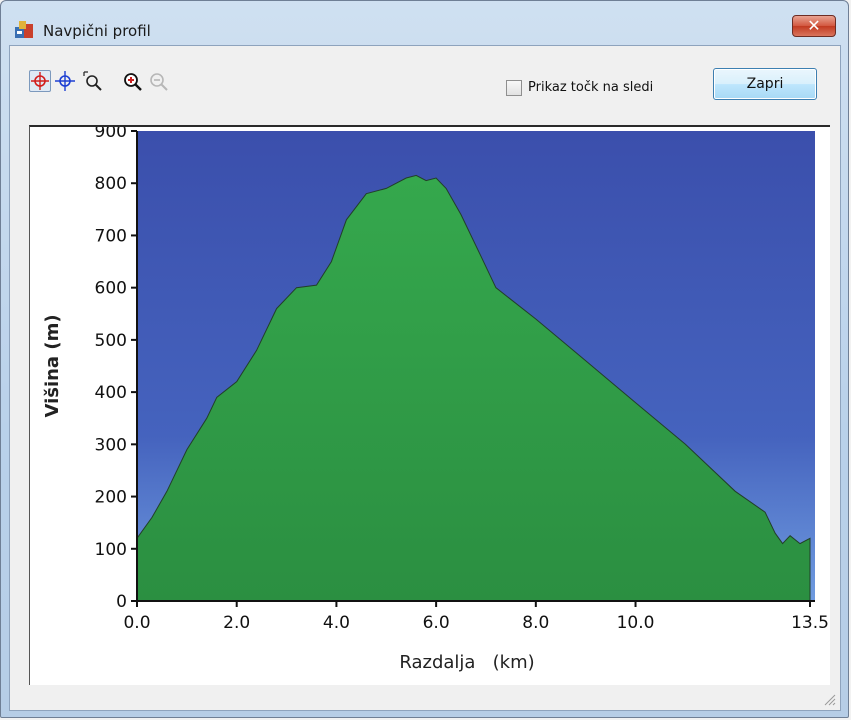 Image resolution: width=851 pixels, height=720 pixels. I want to click on window-title: Navpični profil, so click(97, 31).